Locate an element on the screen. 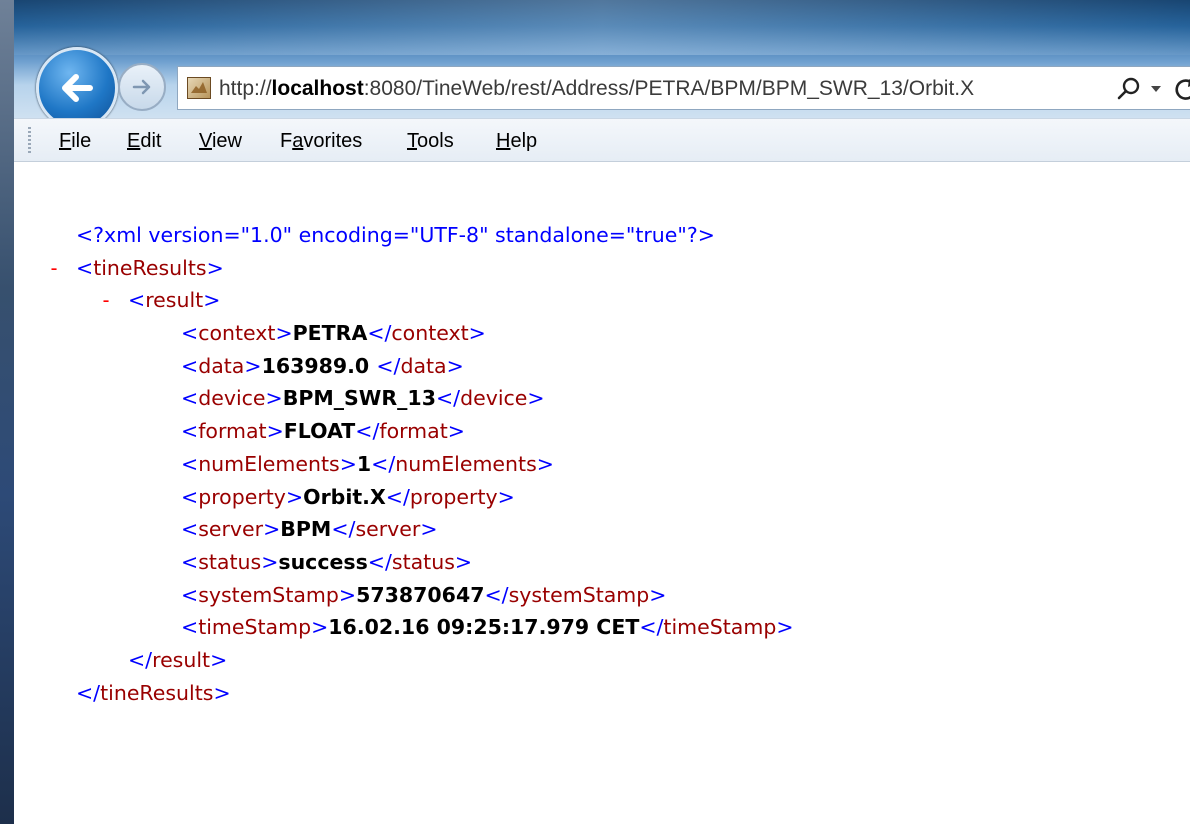  xml-field-close-tag: context is located at coordinates (430, 333).